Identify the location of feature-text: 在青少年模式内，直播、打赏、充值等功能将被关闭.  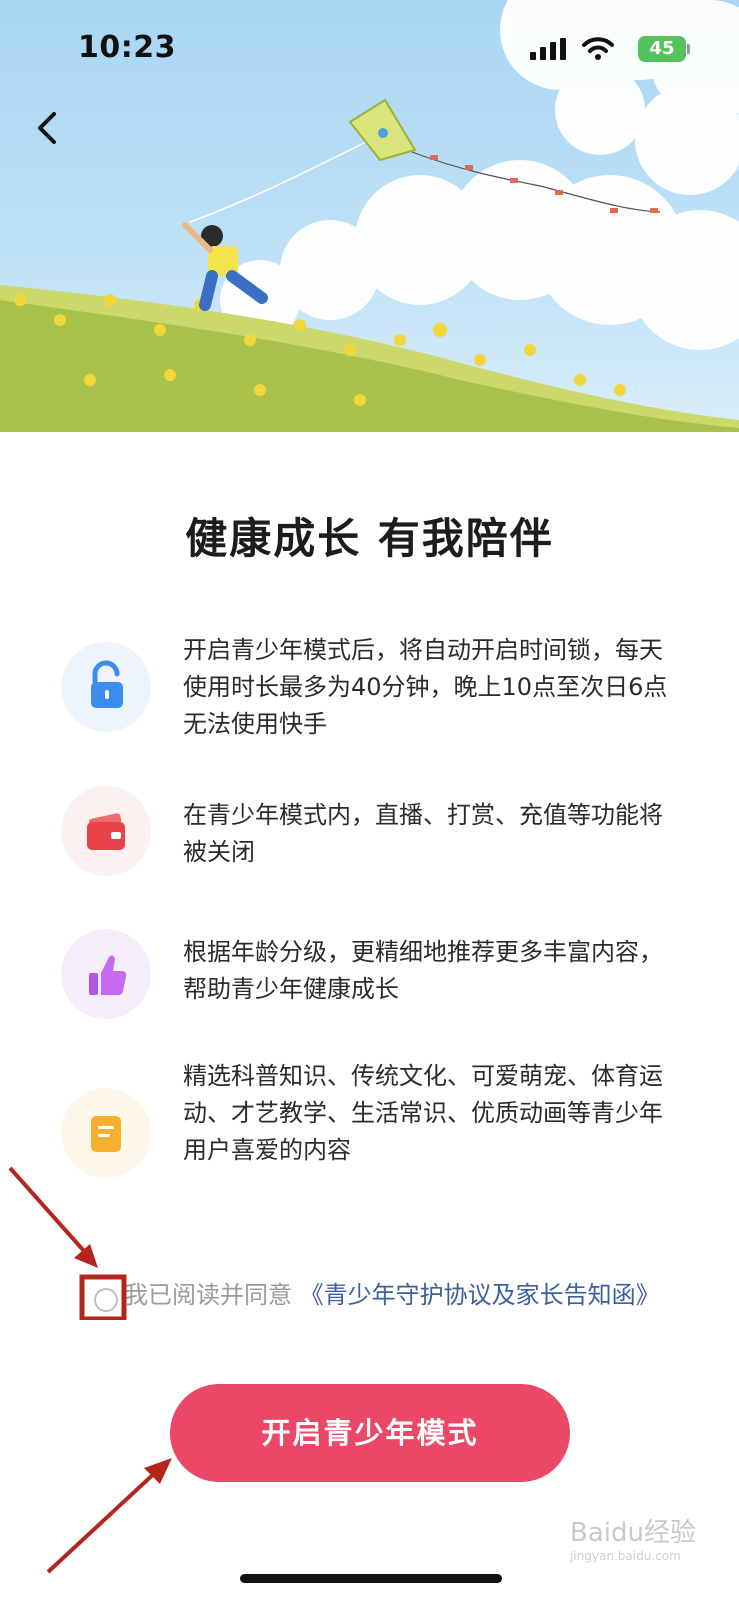
(423, 833).